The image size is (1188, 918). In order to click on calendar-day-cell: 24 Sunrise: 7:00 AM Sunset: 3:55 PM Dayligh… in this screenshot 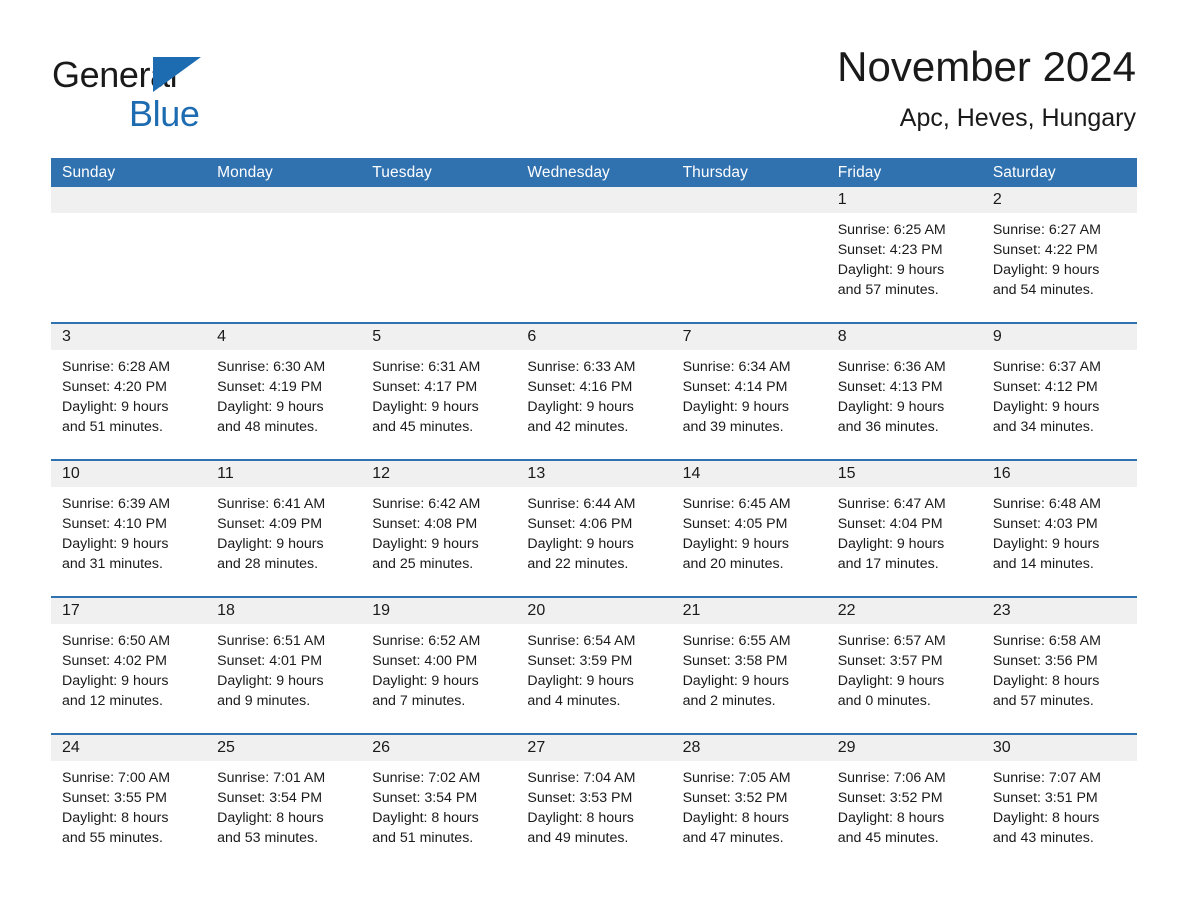, I will do `click(129, 794)`.